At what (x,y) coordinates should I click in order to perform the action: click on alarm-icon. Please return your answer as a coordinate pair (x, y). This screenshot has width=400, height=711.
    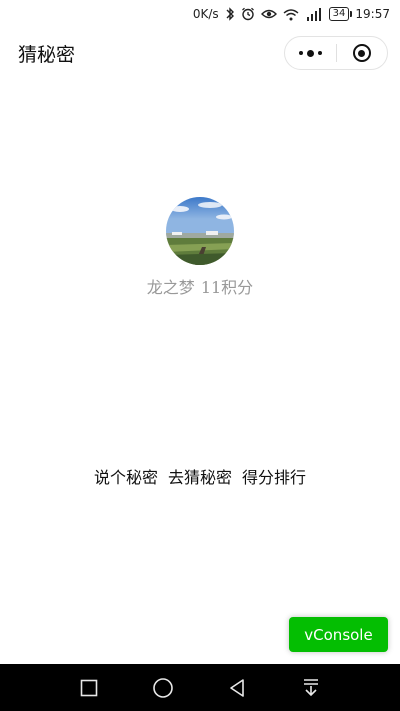
    Looking at the image, I should click on (248, 14).